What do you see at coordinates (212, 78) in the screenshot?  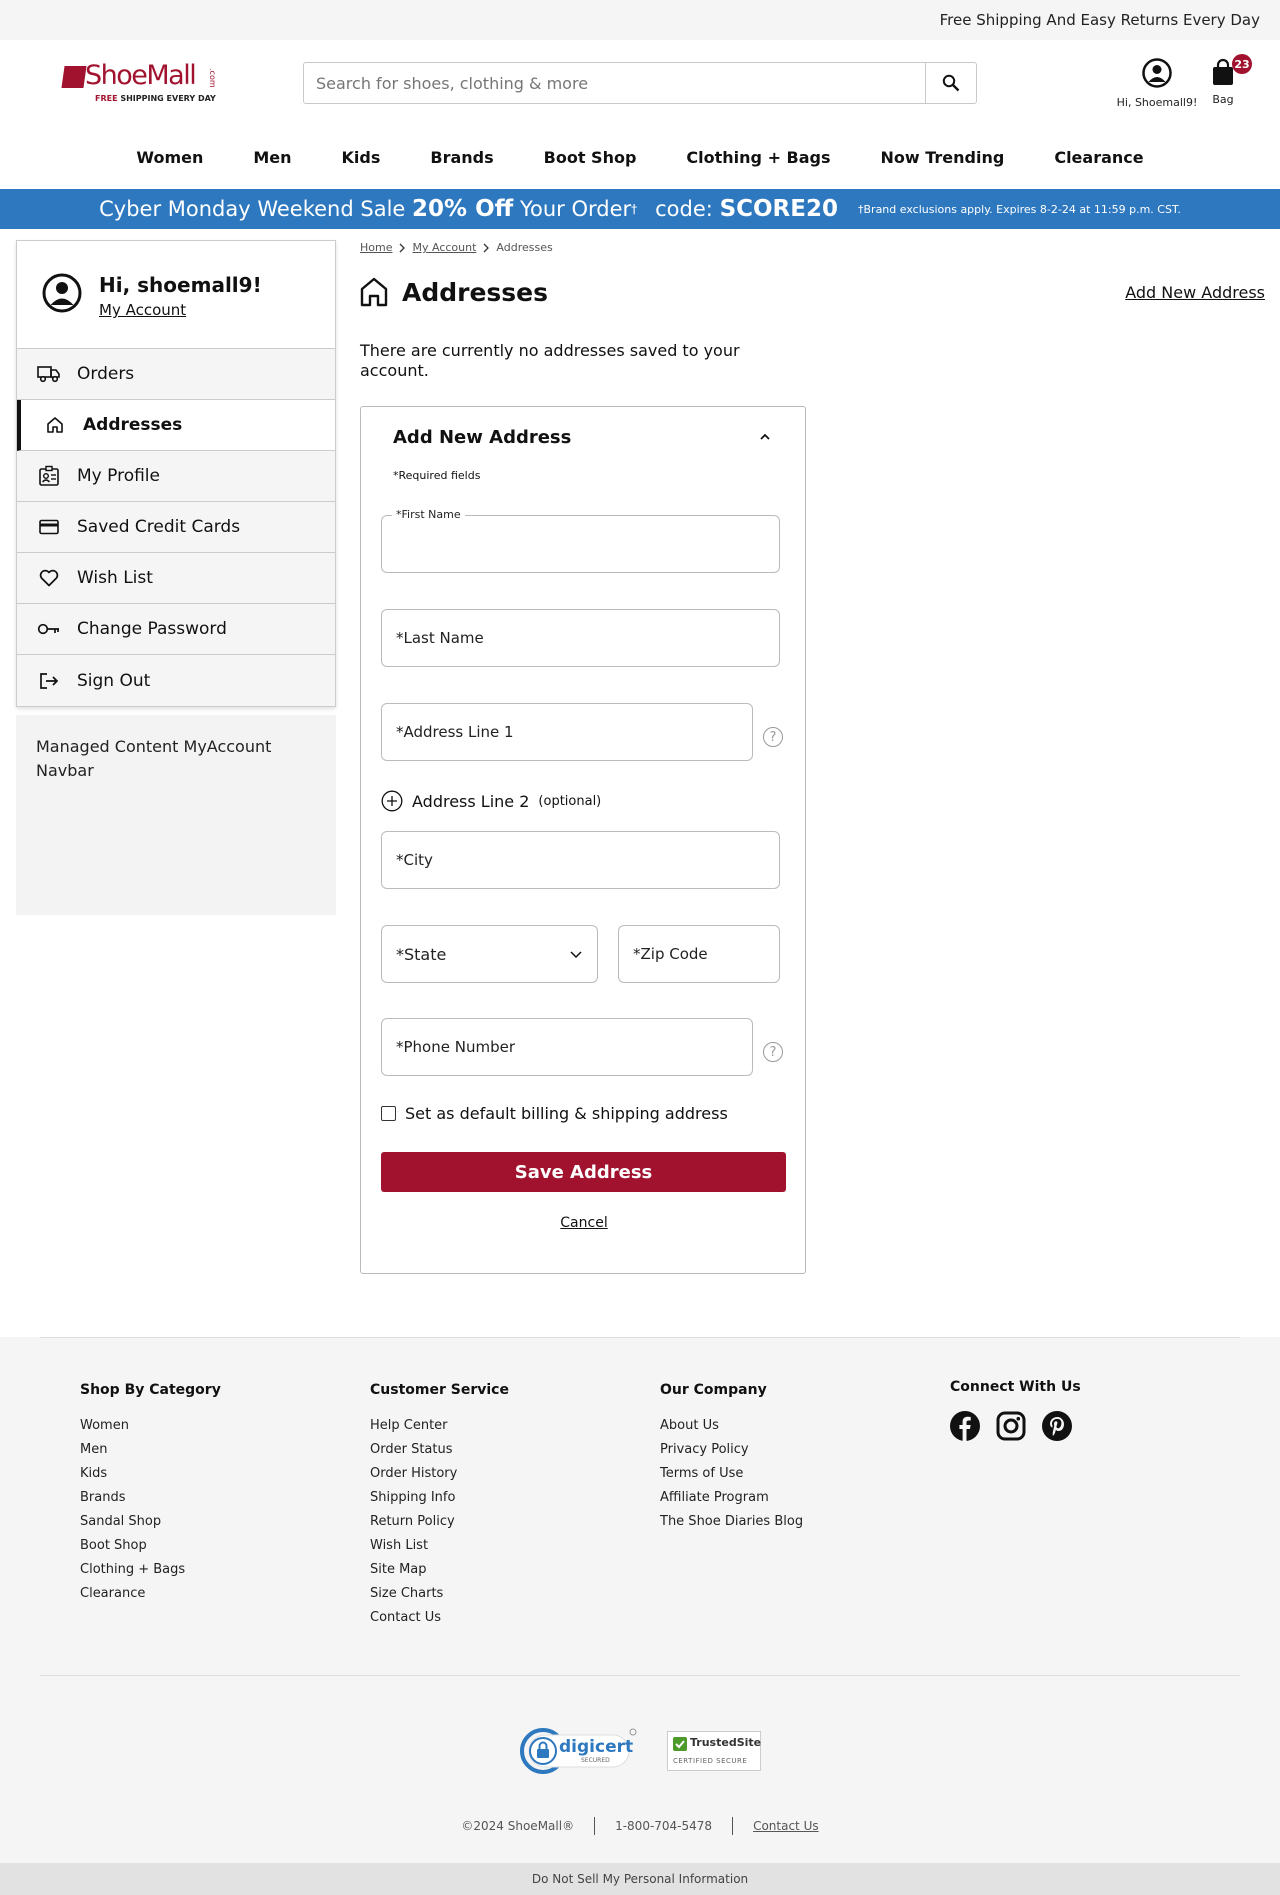 I see `logo-domain: .com` at bounding box center [212, 78].